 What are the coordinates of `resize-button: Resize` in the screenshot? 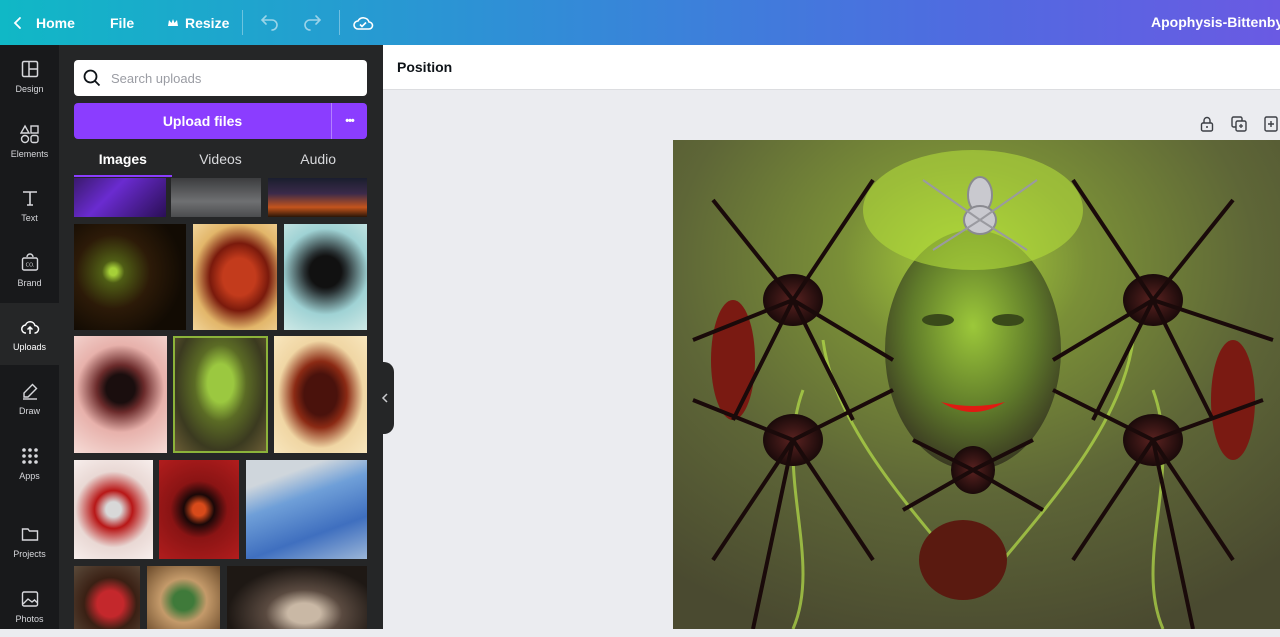 It's located at (198, 22).